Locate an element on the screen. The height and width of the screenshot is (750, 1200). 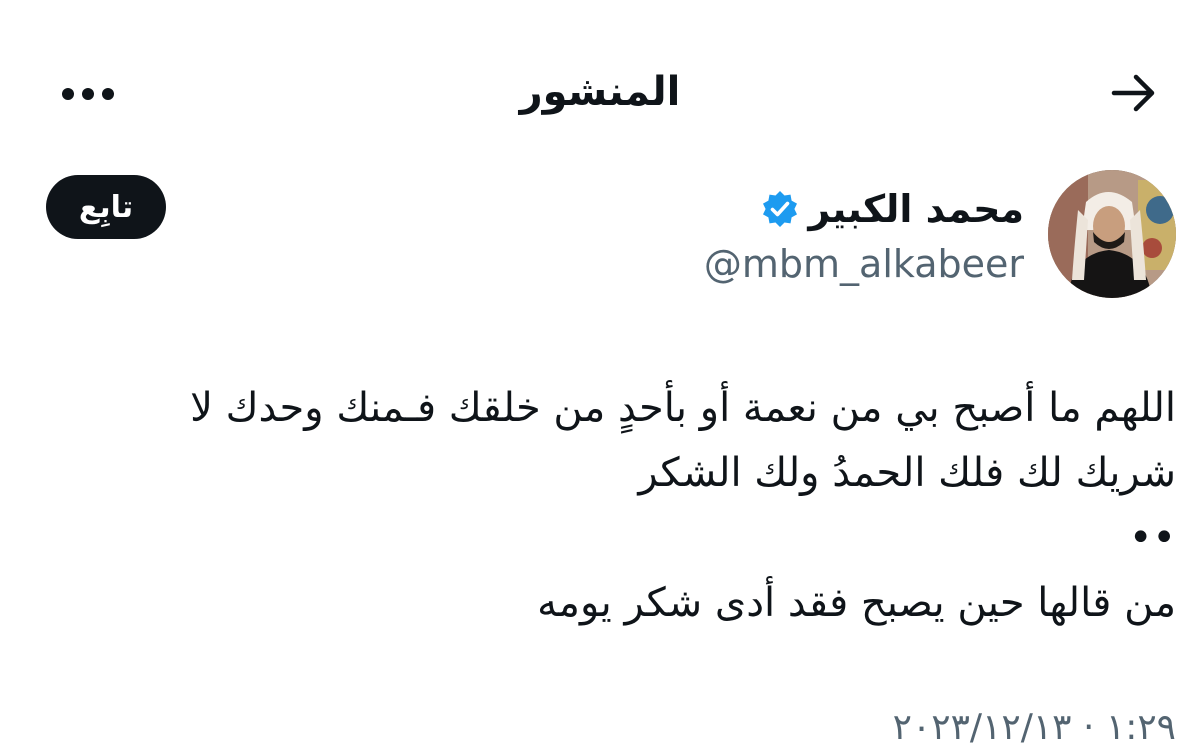
author-name-row: محمد الكبير is located at coordinates (892, 209).